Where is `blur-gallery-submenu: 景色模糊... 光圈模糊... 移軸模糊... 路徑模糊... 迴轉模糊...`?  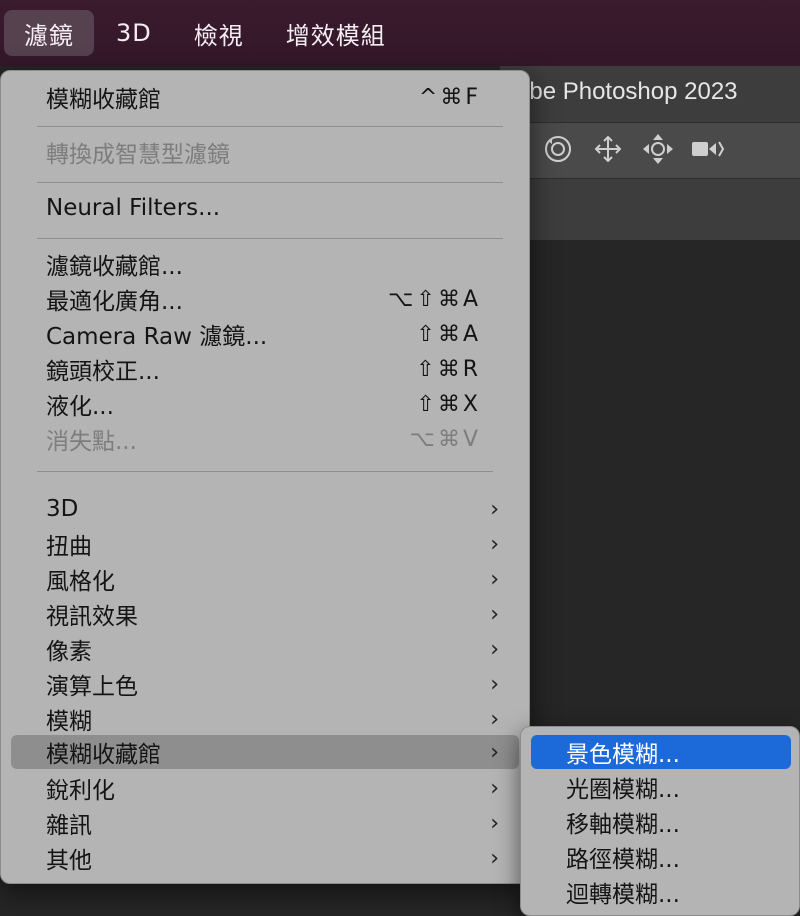 blur-gallery-submenu: 景色模糊... 光圈模糊... 移軸模糊... 路徑模糊... 迴轉模糊... is located at coordinates (660, 821).